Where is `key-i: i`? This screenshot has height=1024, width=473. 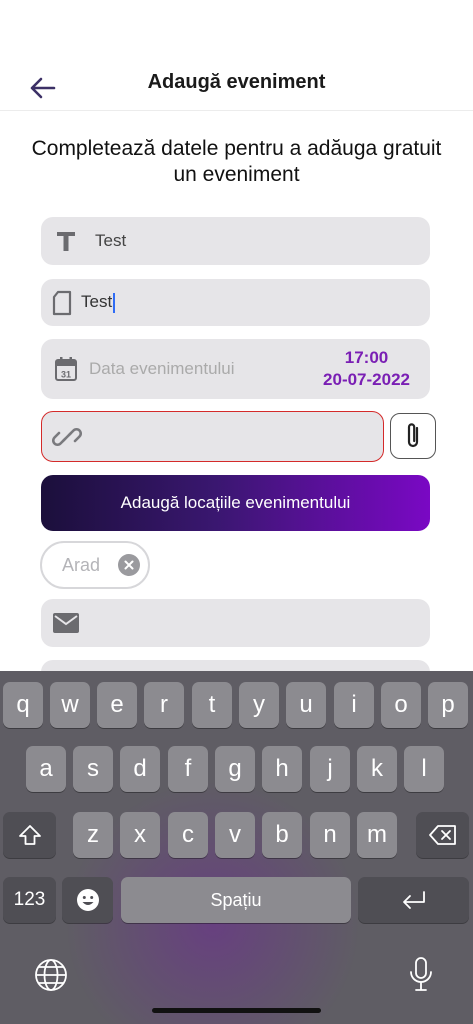 key-i: i is located at coordinates (354, 705).